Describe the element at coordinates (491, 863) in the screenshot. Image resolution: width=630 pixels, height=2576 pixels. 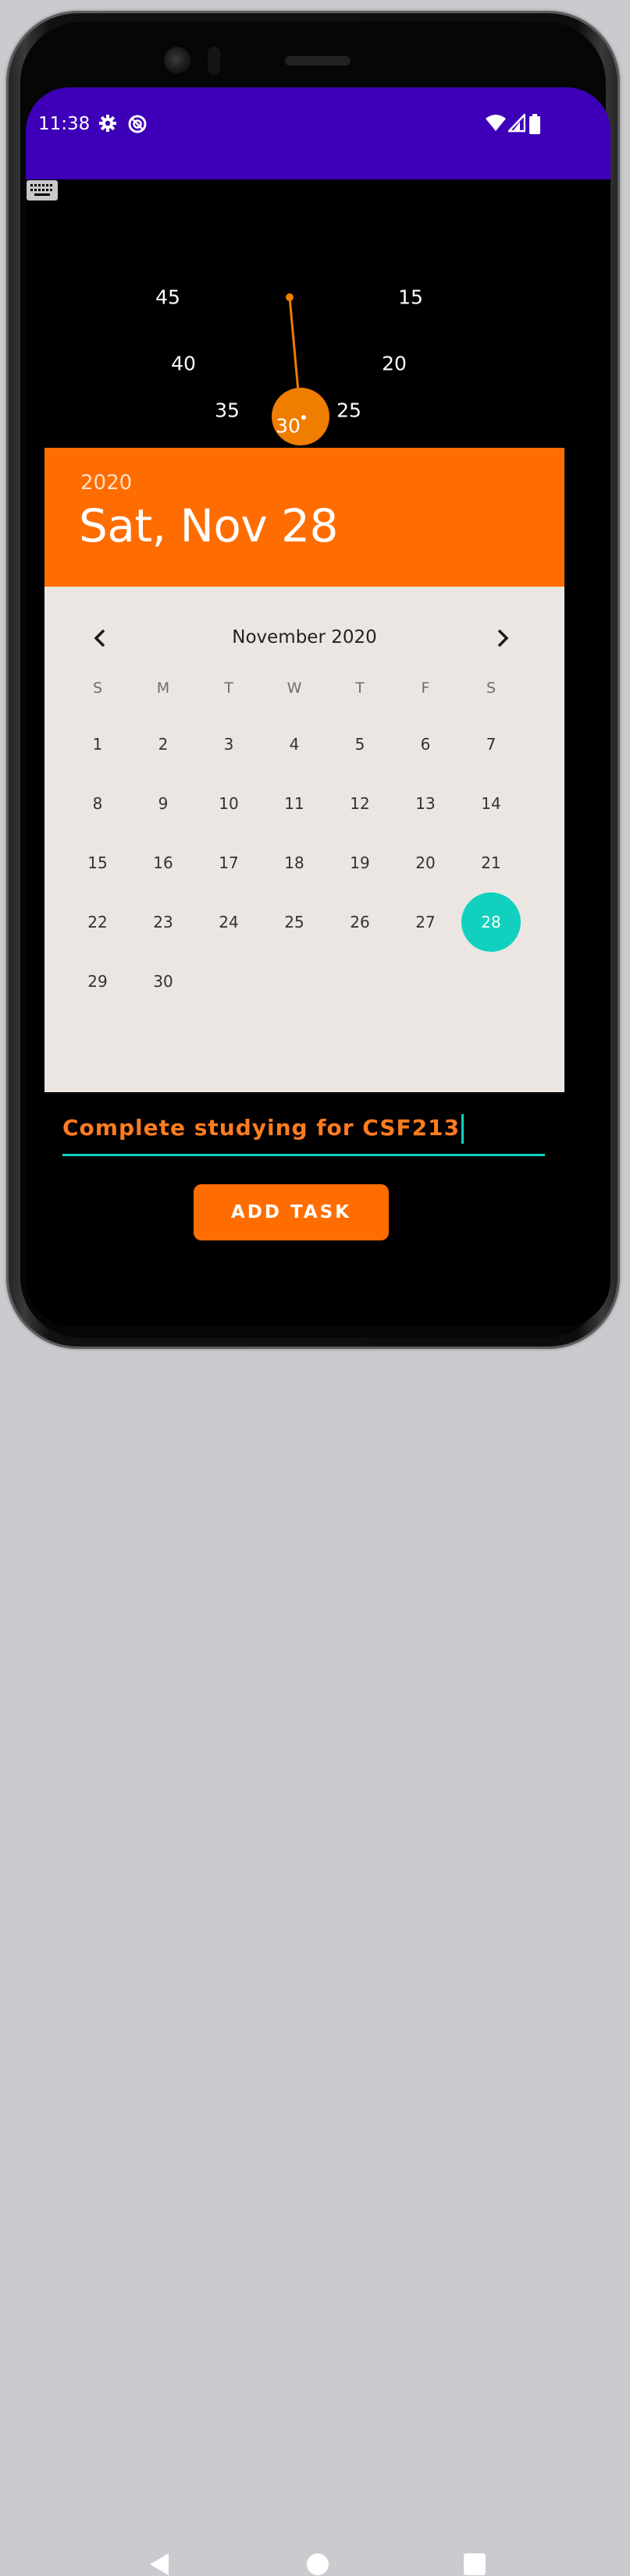
I see `calendar-day: 21` at that location.